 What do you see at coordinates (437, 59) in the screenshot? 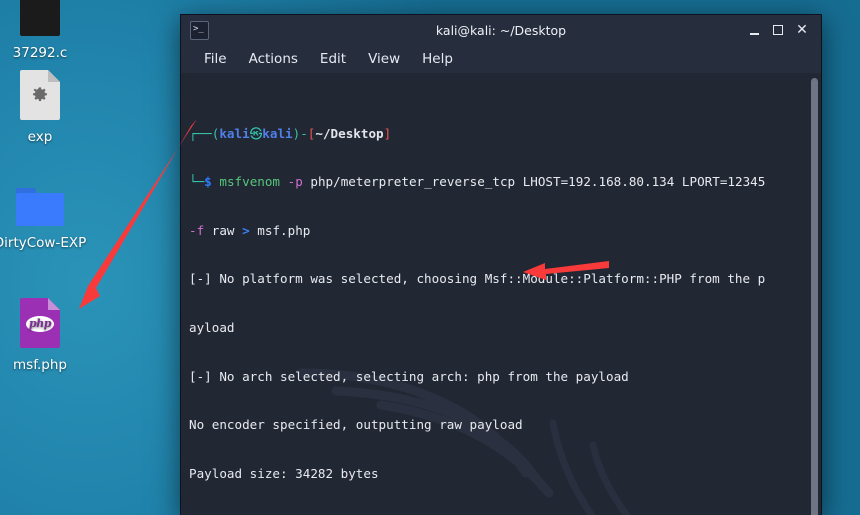
I see `menu-item-help: Help` at bounding box center [437, 59].